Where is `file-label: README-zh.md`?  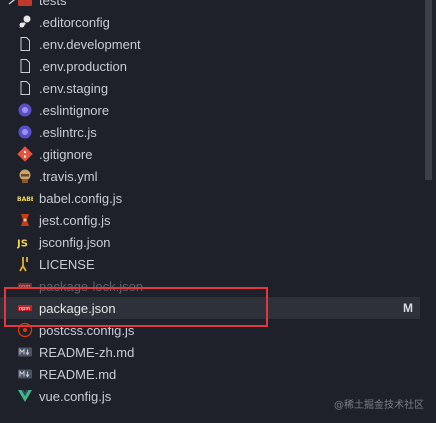 file-label: README-zh.md is located at coordinates (87, 352).